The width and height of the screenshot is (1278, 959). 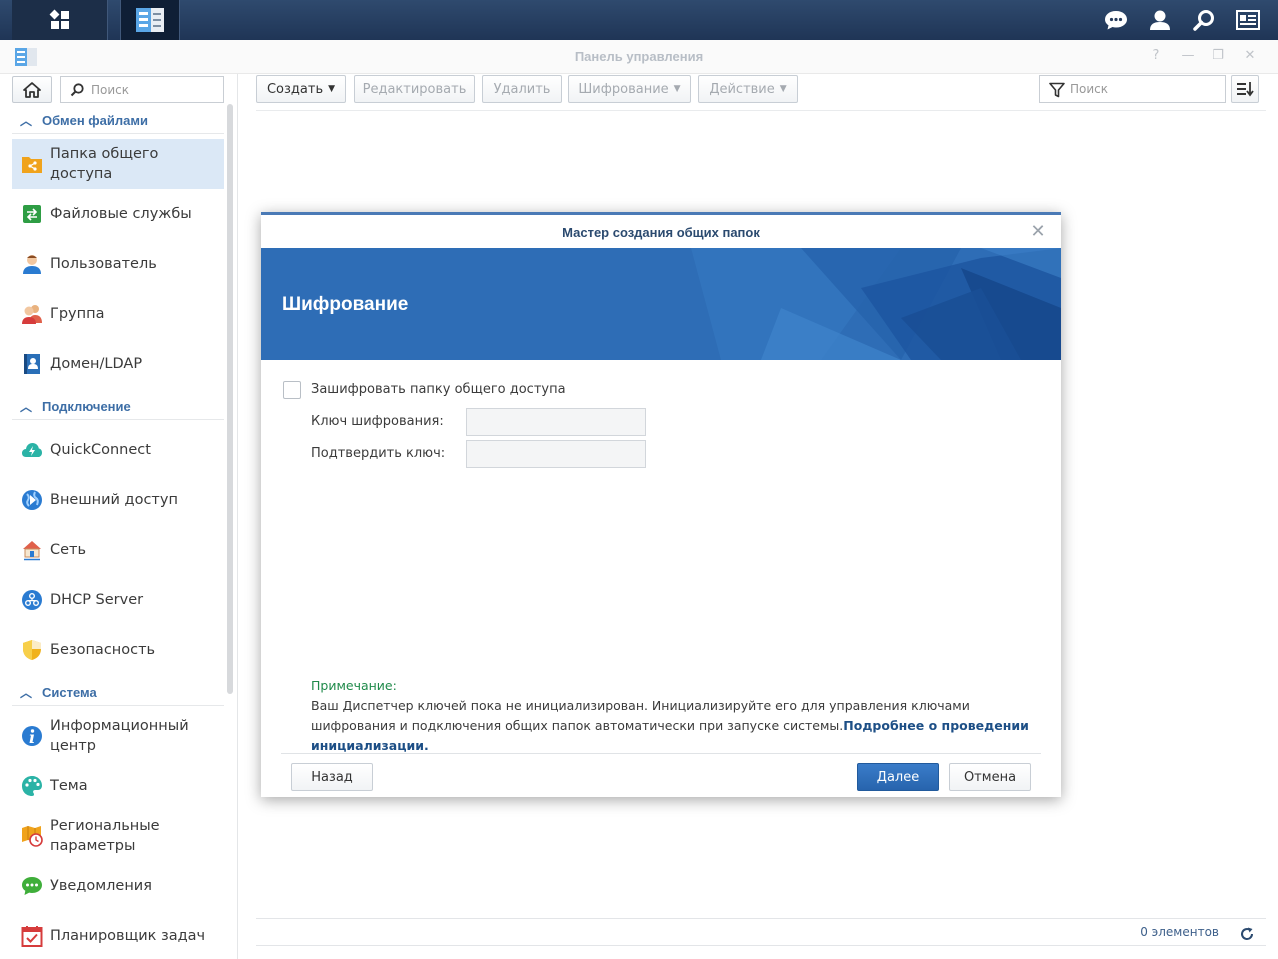 I want to click on section-file-sharing: ︿ Обмен файлами, so click(x=118, y=121).